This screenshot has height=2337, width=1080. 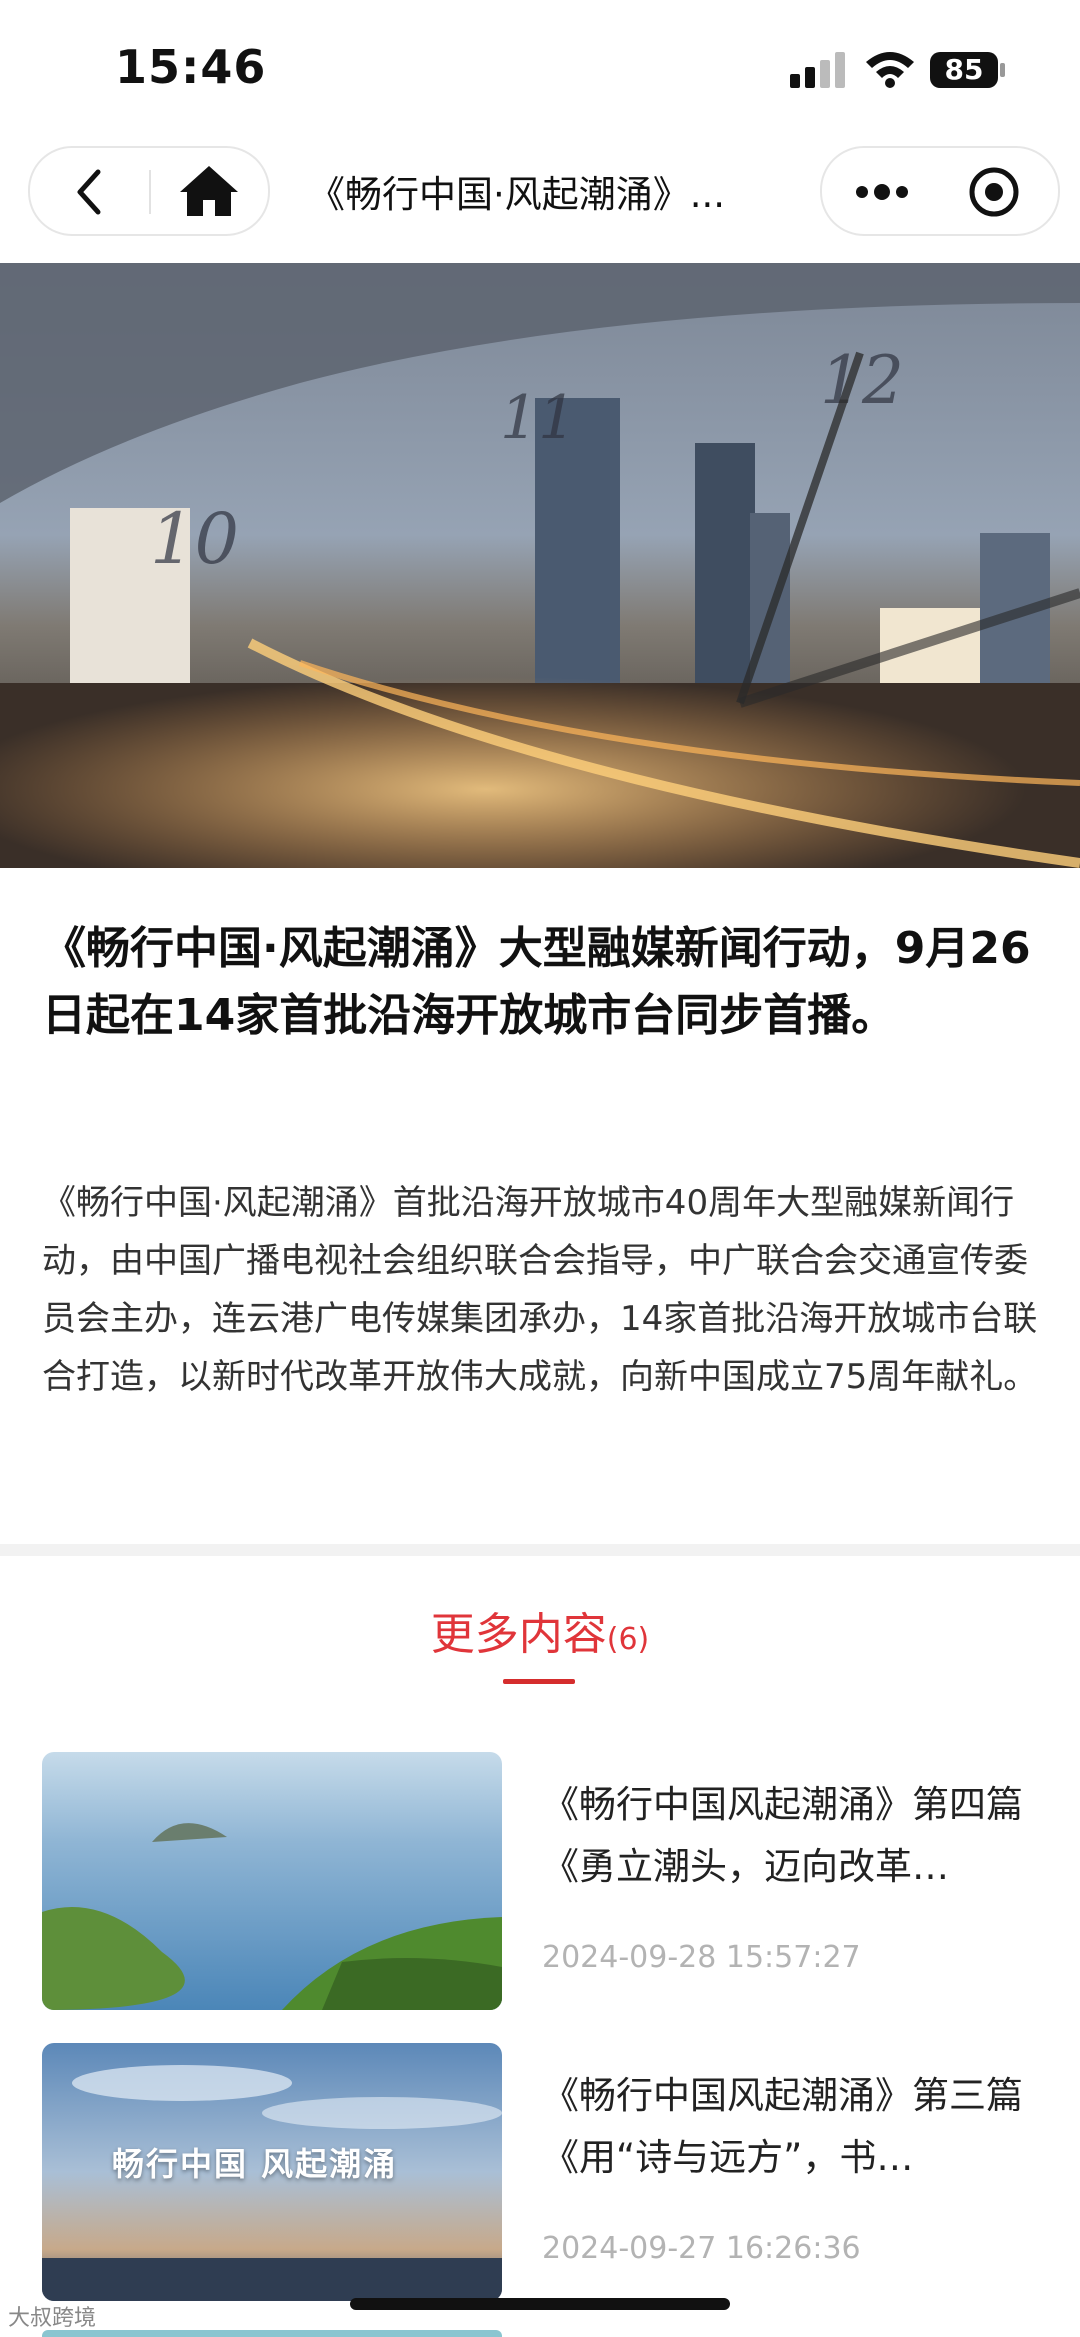 I want to click on svg-text: 12, so click(x=862, y=380).